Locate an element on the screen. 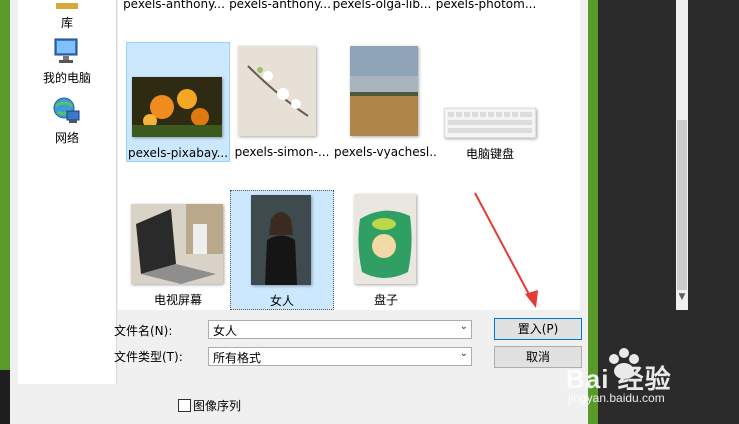  filename-combobox: 女人 ⌄ is located at coordinates (340, 329).